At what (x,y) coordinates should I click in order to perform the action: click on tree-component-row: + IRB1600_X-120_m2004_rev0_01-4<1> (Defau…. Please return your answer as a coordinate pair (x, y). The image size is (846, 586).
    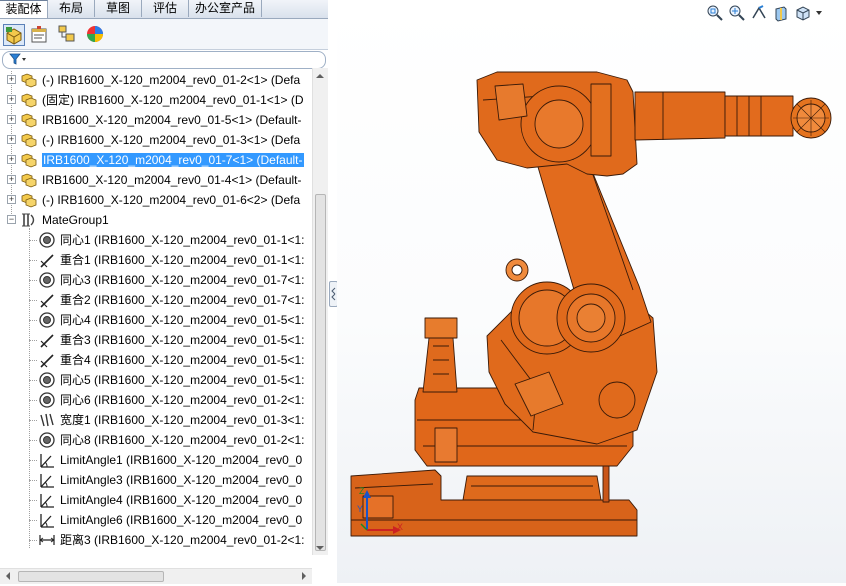
    Looking at the image, I should click on (156, 180).